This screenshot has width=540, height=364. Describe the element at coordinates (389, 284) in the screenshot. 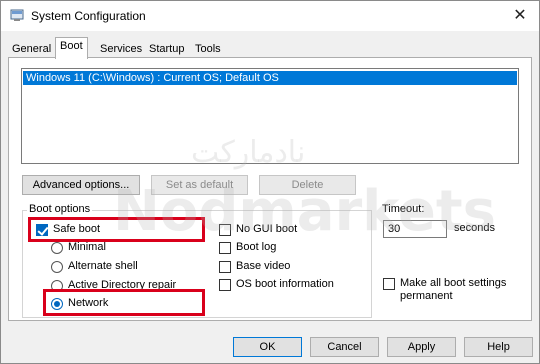

I see `make-permanent-checkbox` at that location.